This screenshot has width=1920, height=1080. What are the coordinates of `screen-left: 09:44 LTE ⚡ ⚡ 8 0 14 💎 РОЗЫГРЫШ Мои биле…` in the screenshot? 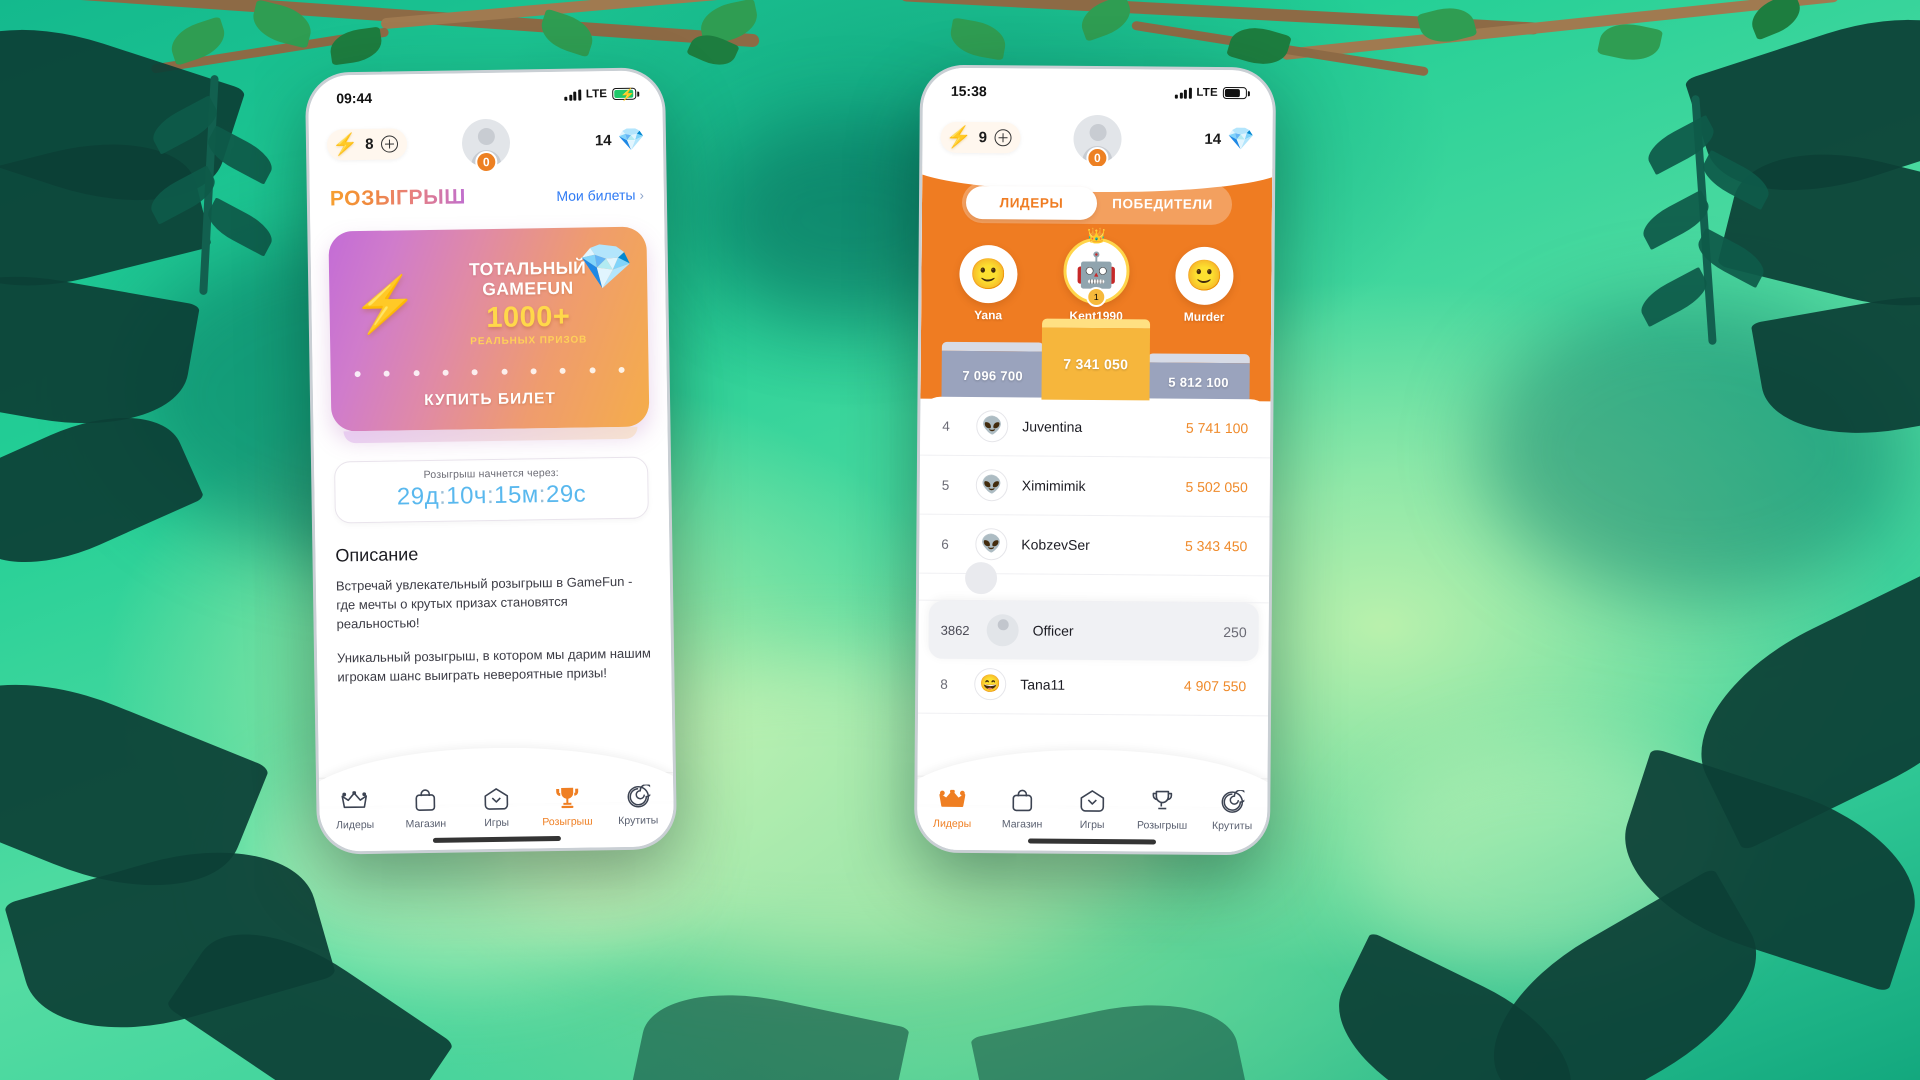 It's located at (491, 461).